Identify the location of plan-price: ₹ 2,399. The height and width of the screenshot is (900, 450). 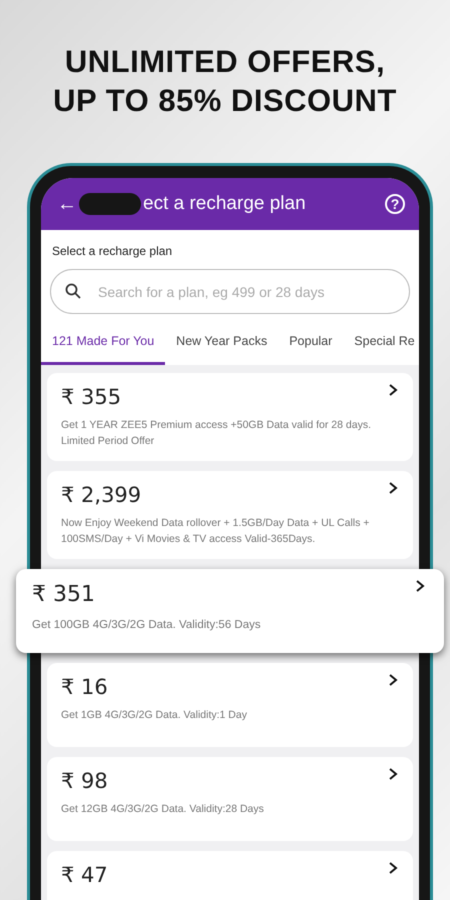
(101, 495).